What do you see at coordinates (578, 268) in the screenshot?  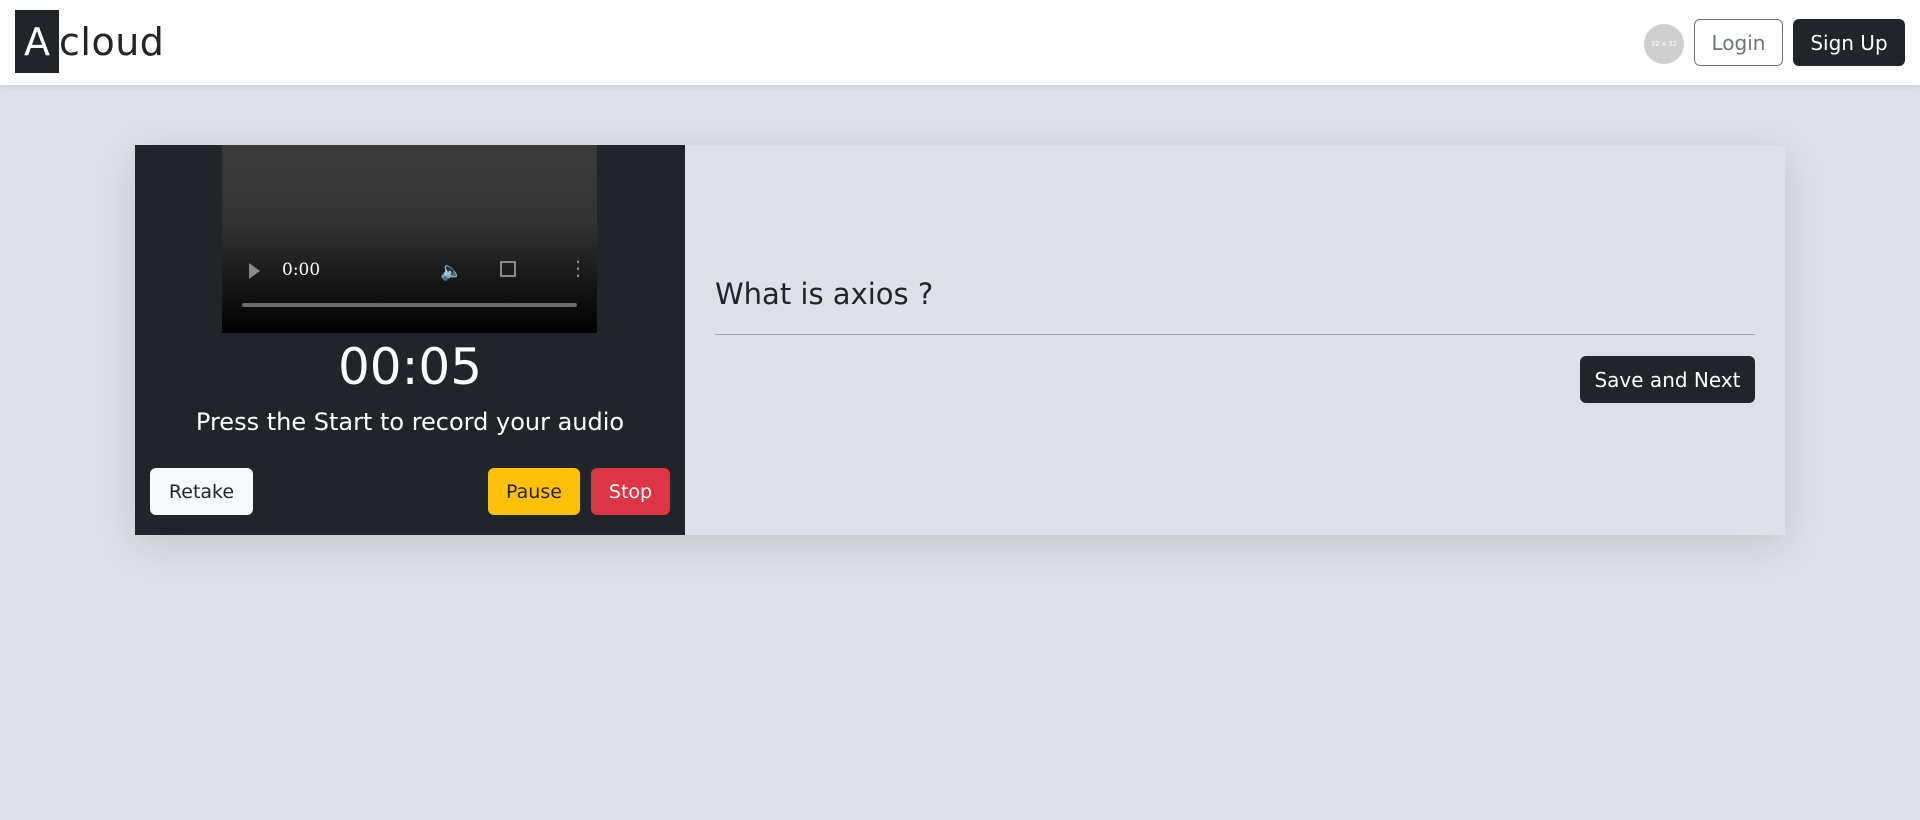 I see `more-options-icon: ⋮` at bounding box center [578, 268].